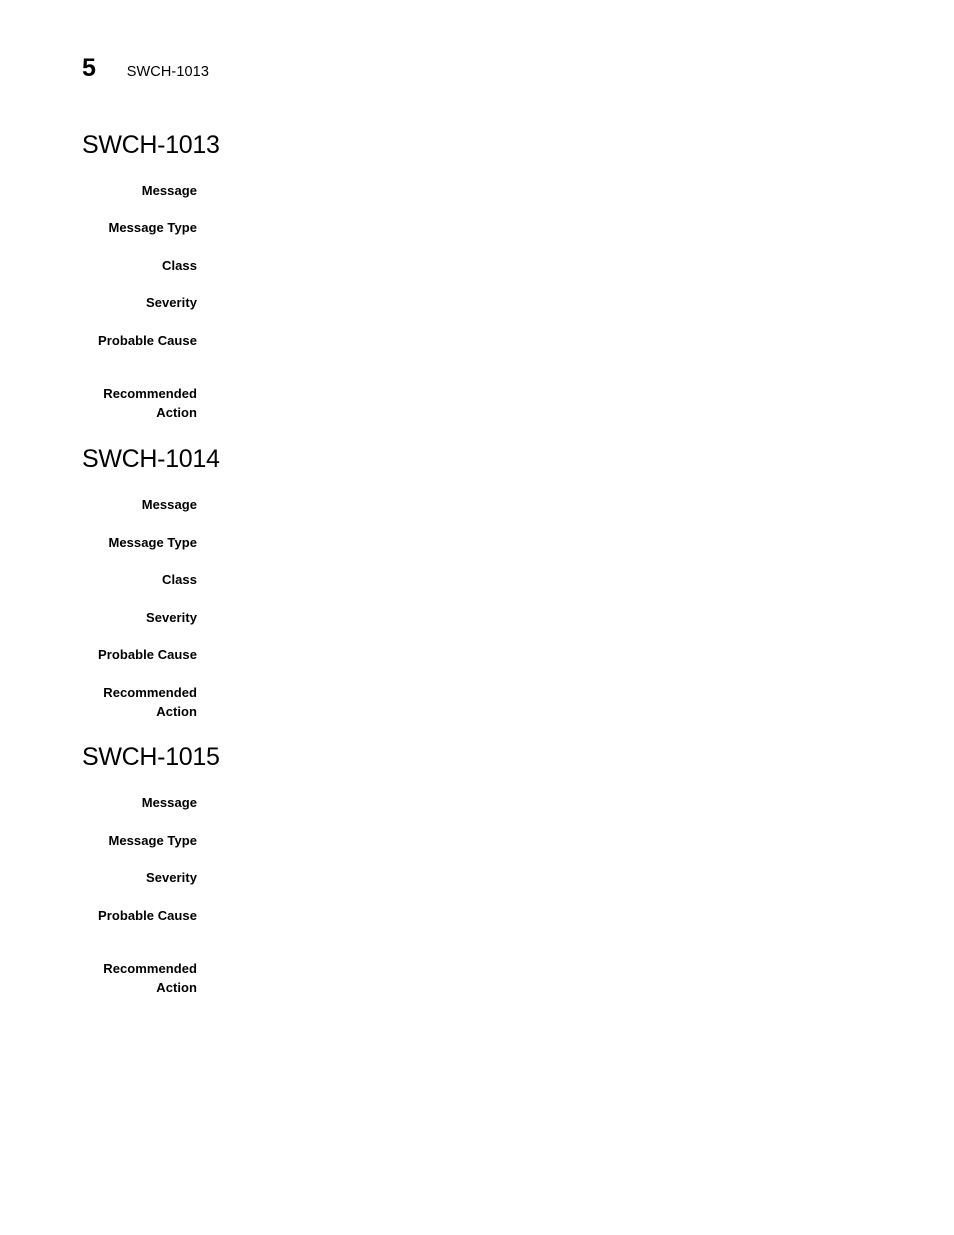 The width and height of the screenshot is (954, 1235). Describe the element at coordinates (151, 145) in the screenshot. I see `section-heading: SWCH-1013` at that location.